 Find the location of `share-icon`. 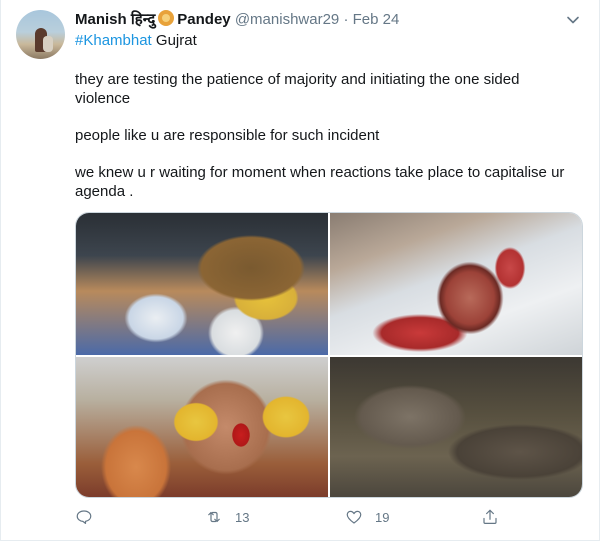

share-icon is located at coordinates (490, 516).